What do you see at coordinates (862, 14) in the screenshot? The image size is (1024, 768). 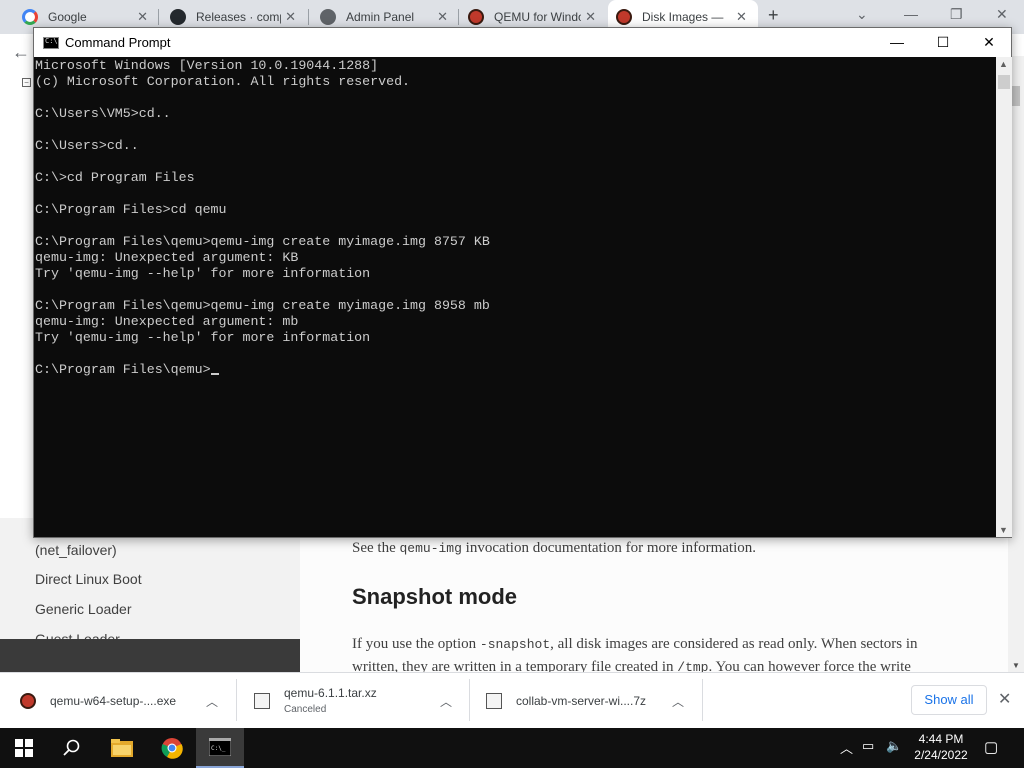 I see `tab-search-icon: ⌄` at bounding box center [862, 14].